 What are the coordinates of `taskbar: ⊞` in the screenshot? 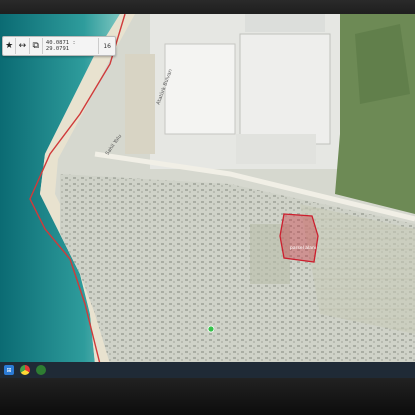 It's located at (207, 370).